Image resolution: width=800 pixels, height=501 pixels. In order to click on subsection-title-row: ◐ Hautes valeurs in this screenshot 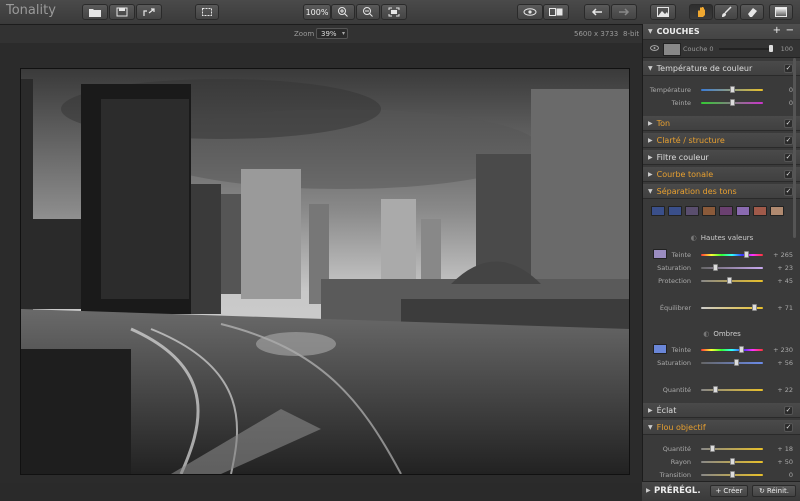, I will do `click(721, 238)`.